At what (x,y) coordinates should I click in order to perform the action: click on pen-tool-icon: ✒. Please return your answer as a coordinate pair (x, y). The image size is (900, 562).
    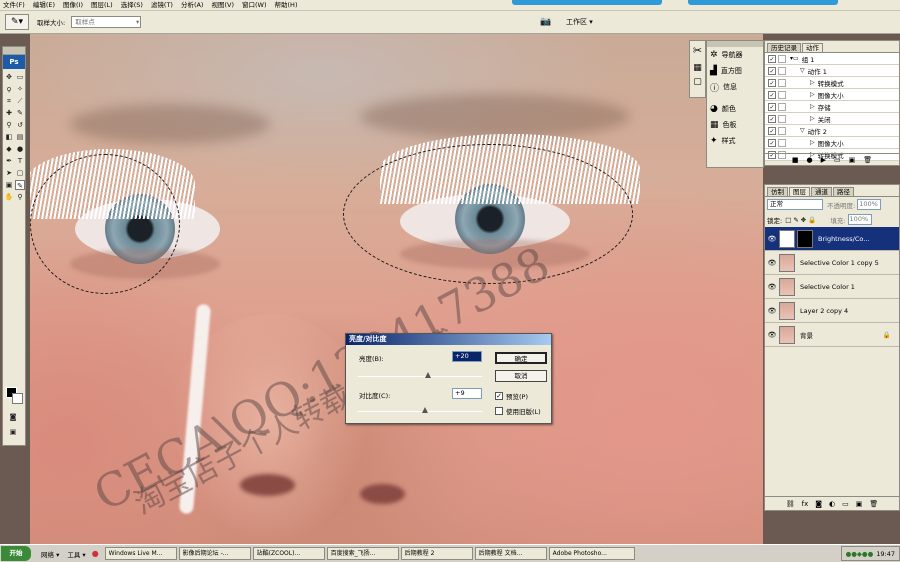
    Looking at the image, I should click on (9, 161).